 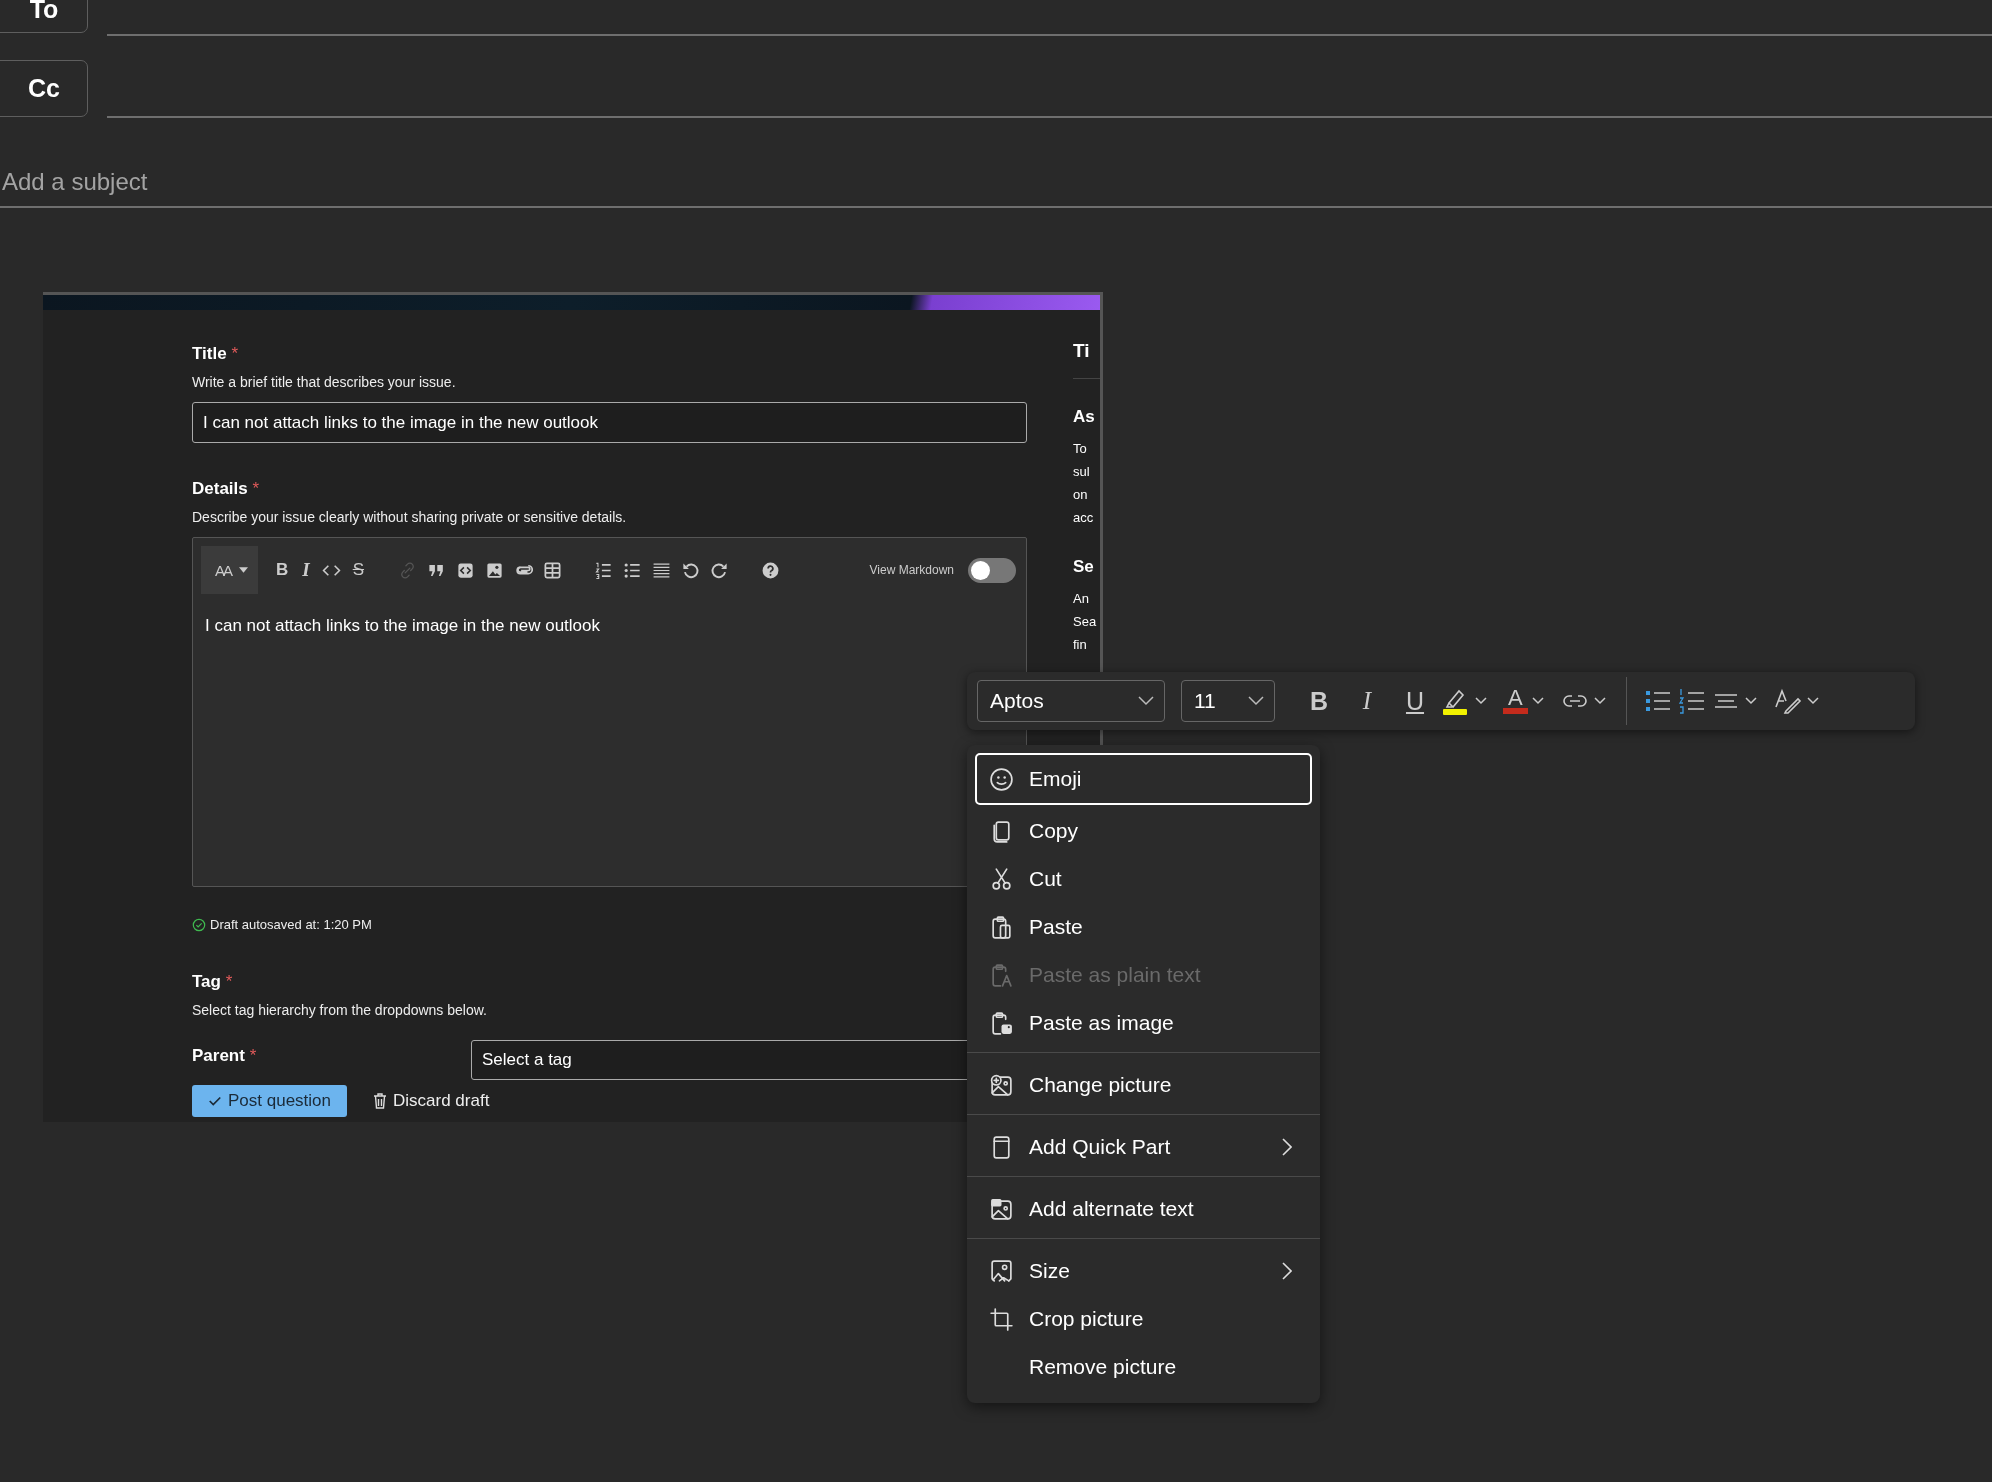 What do you see at coordinates (410, 517) in the screenshot?
I see `details-hint: Describe your issue clearly without sharing private or sensitive details.` at bounding box center [410, 517].